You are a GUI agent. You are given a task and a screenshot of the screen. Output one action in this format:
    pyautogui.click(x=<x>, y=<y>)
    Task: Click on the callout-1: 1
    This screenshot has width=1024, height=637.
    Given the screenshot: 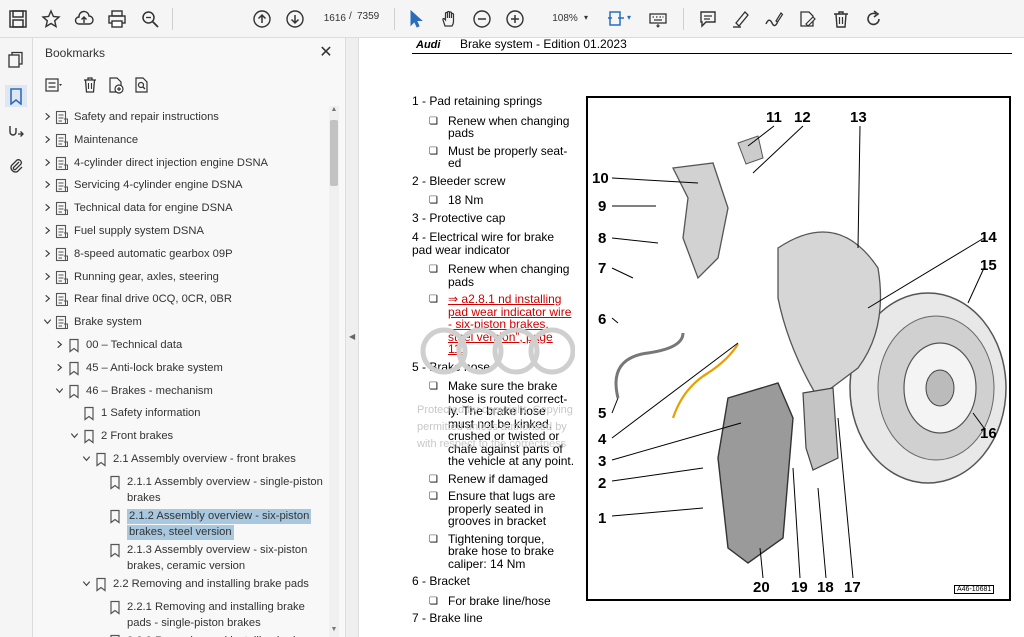 What is the action you would take?
    pyautogui.click(x=602, y=518)
    